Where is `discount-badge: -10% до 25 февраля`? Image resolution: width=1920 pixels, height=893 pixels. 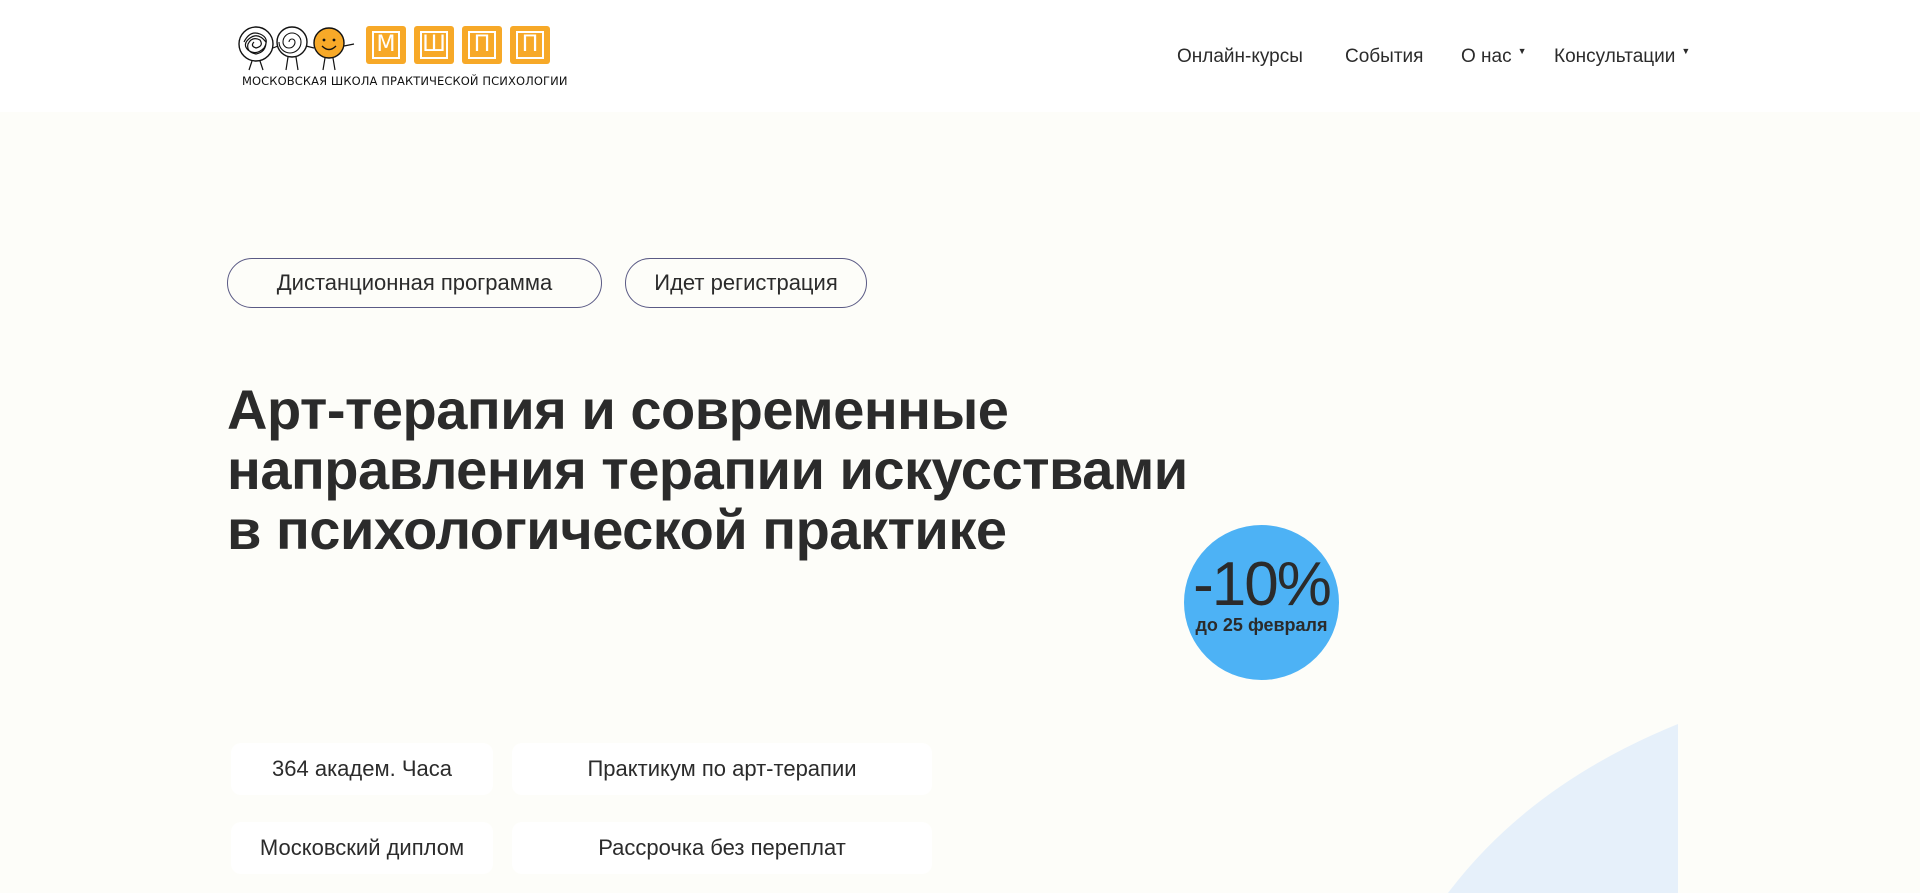 discount-badge: -10% до 25 февраля is located at coordinates (1261, 602).